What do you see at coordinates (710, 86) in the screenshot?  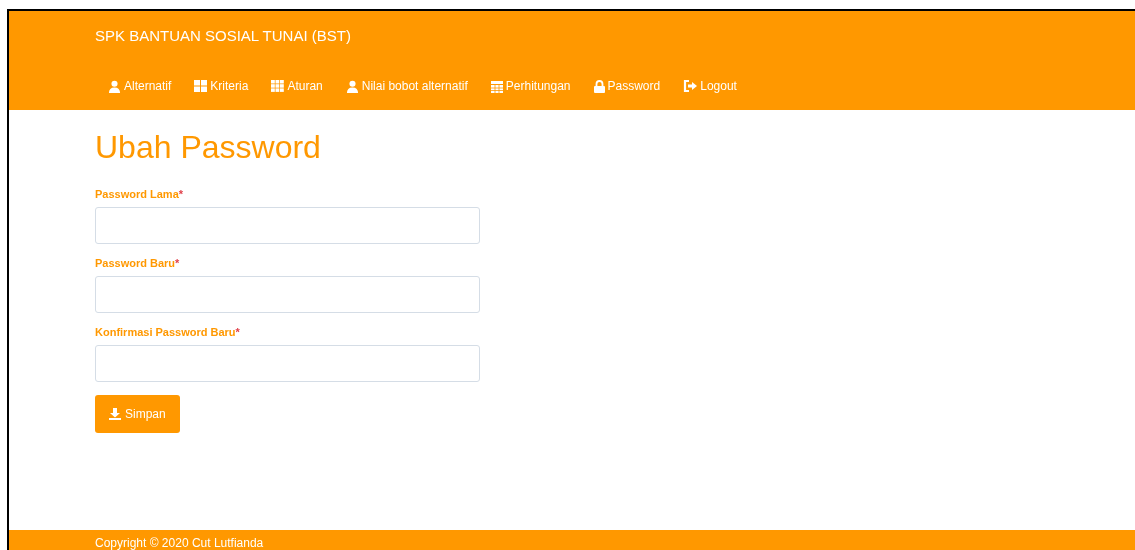 I see `nav-link: Logout` at bounding box center [710, 86].